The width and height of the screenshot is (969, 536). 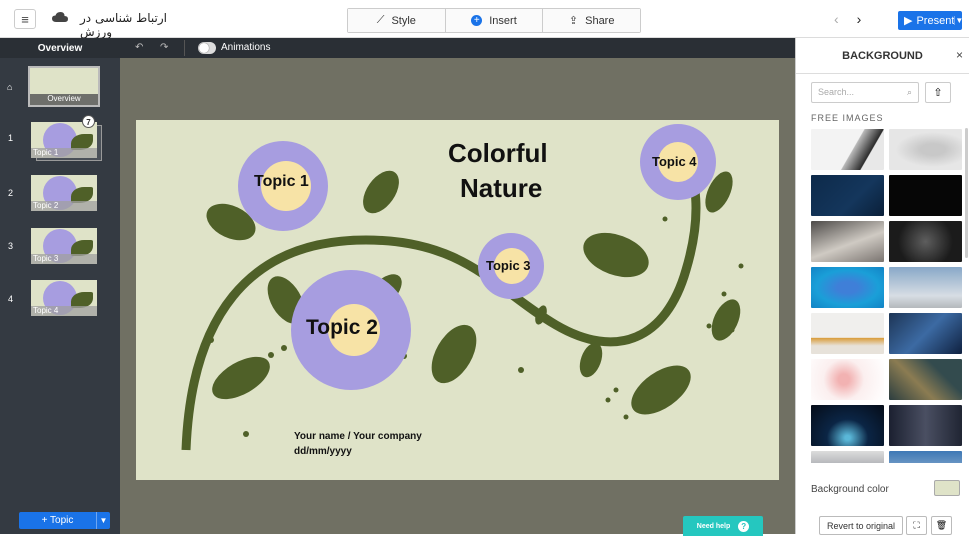 What do you see at coordinates (246, 47) in the screenshot?
I see `animations-label: Animations` at bounding box center [246, 47].